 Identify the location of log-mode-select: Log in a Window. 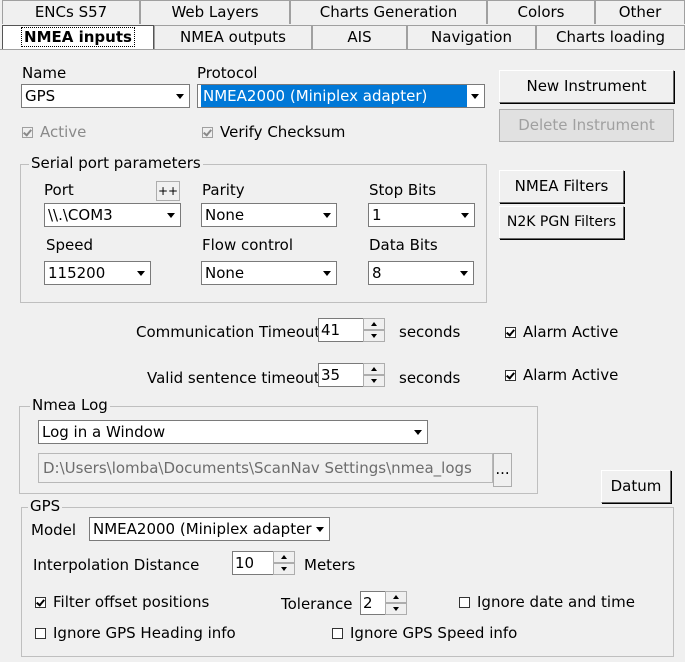
(233, 432).